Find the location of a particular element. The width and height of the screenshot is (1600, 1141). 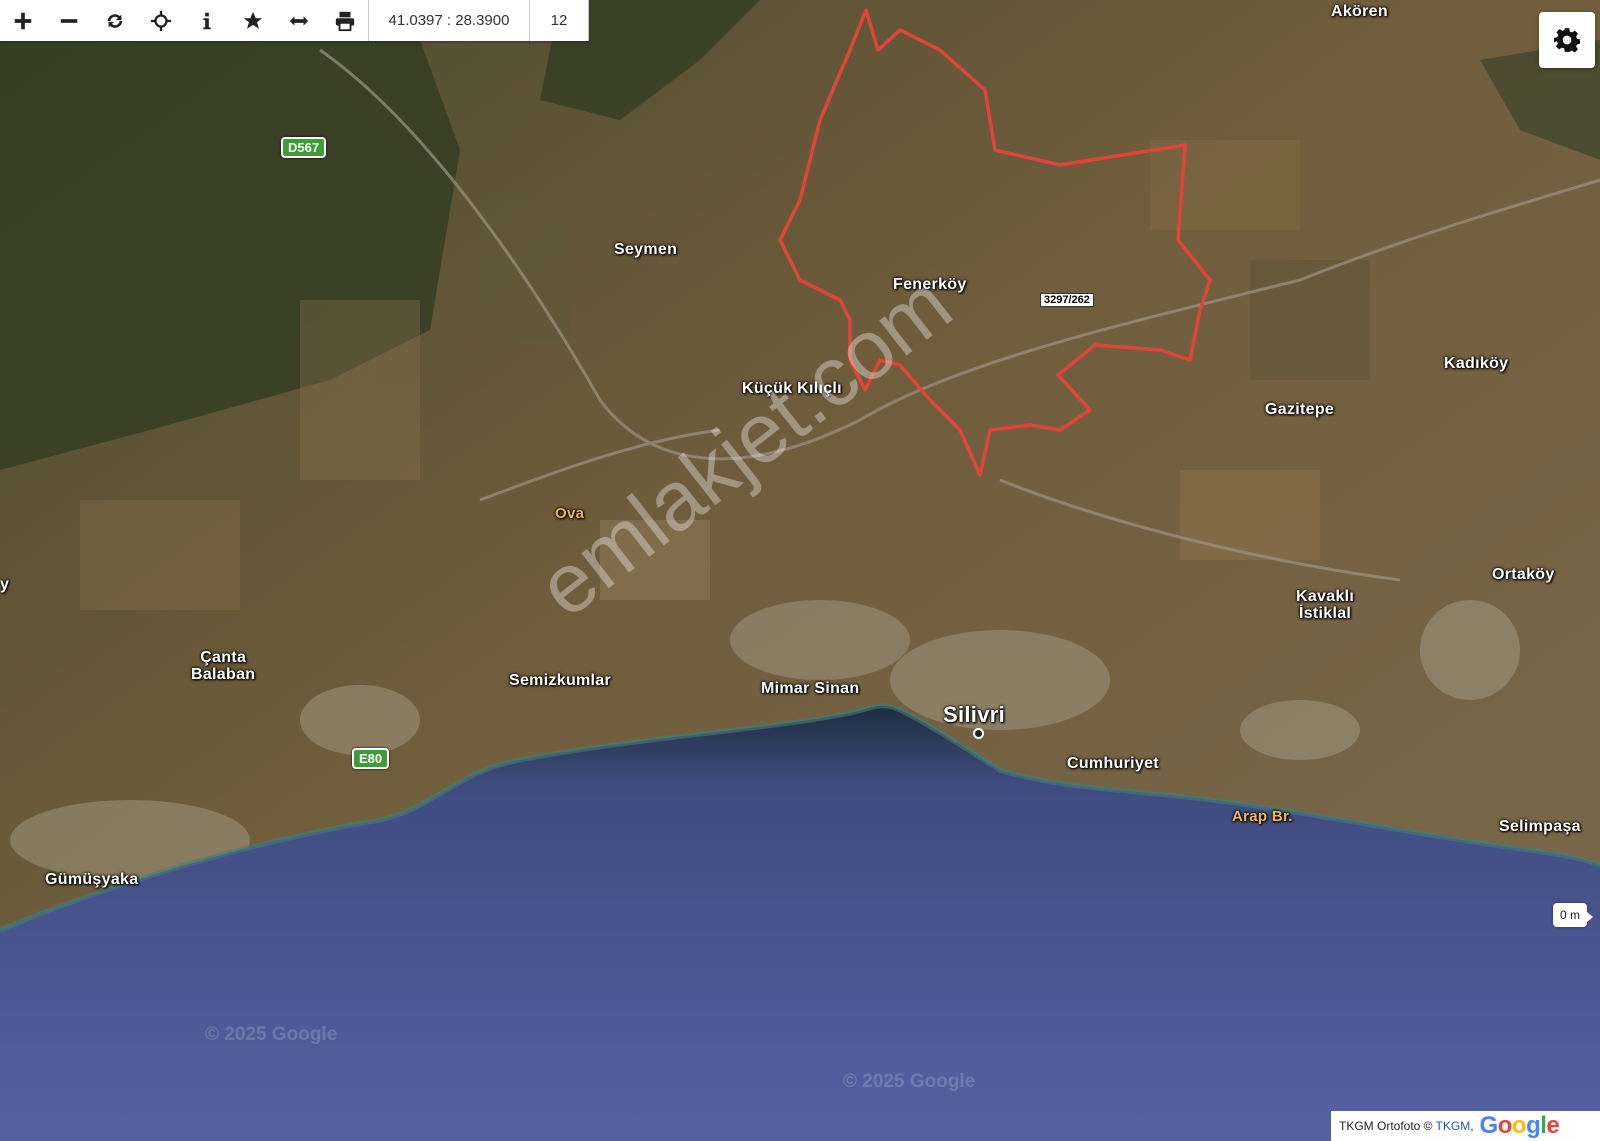

google-logo: Google is located at coordinates (1519, 1125).